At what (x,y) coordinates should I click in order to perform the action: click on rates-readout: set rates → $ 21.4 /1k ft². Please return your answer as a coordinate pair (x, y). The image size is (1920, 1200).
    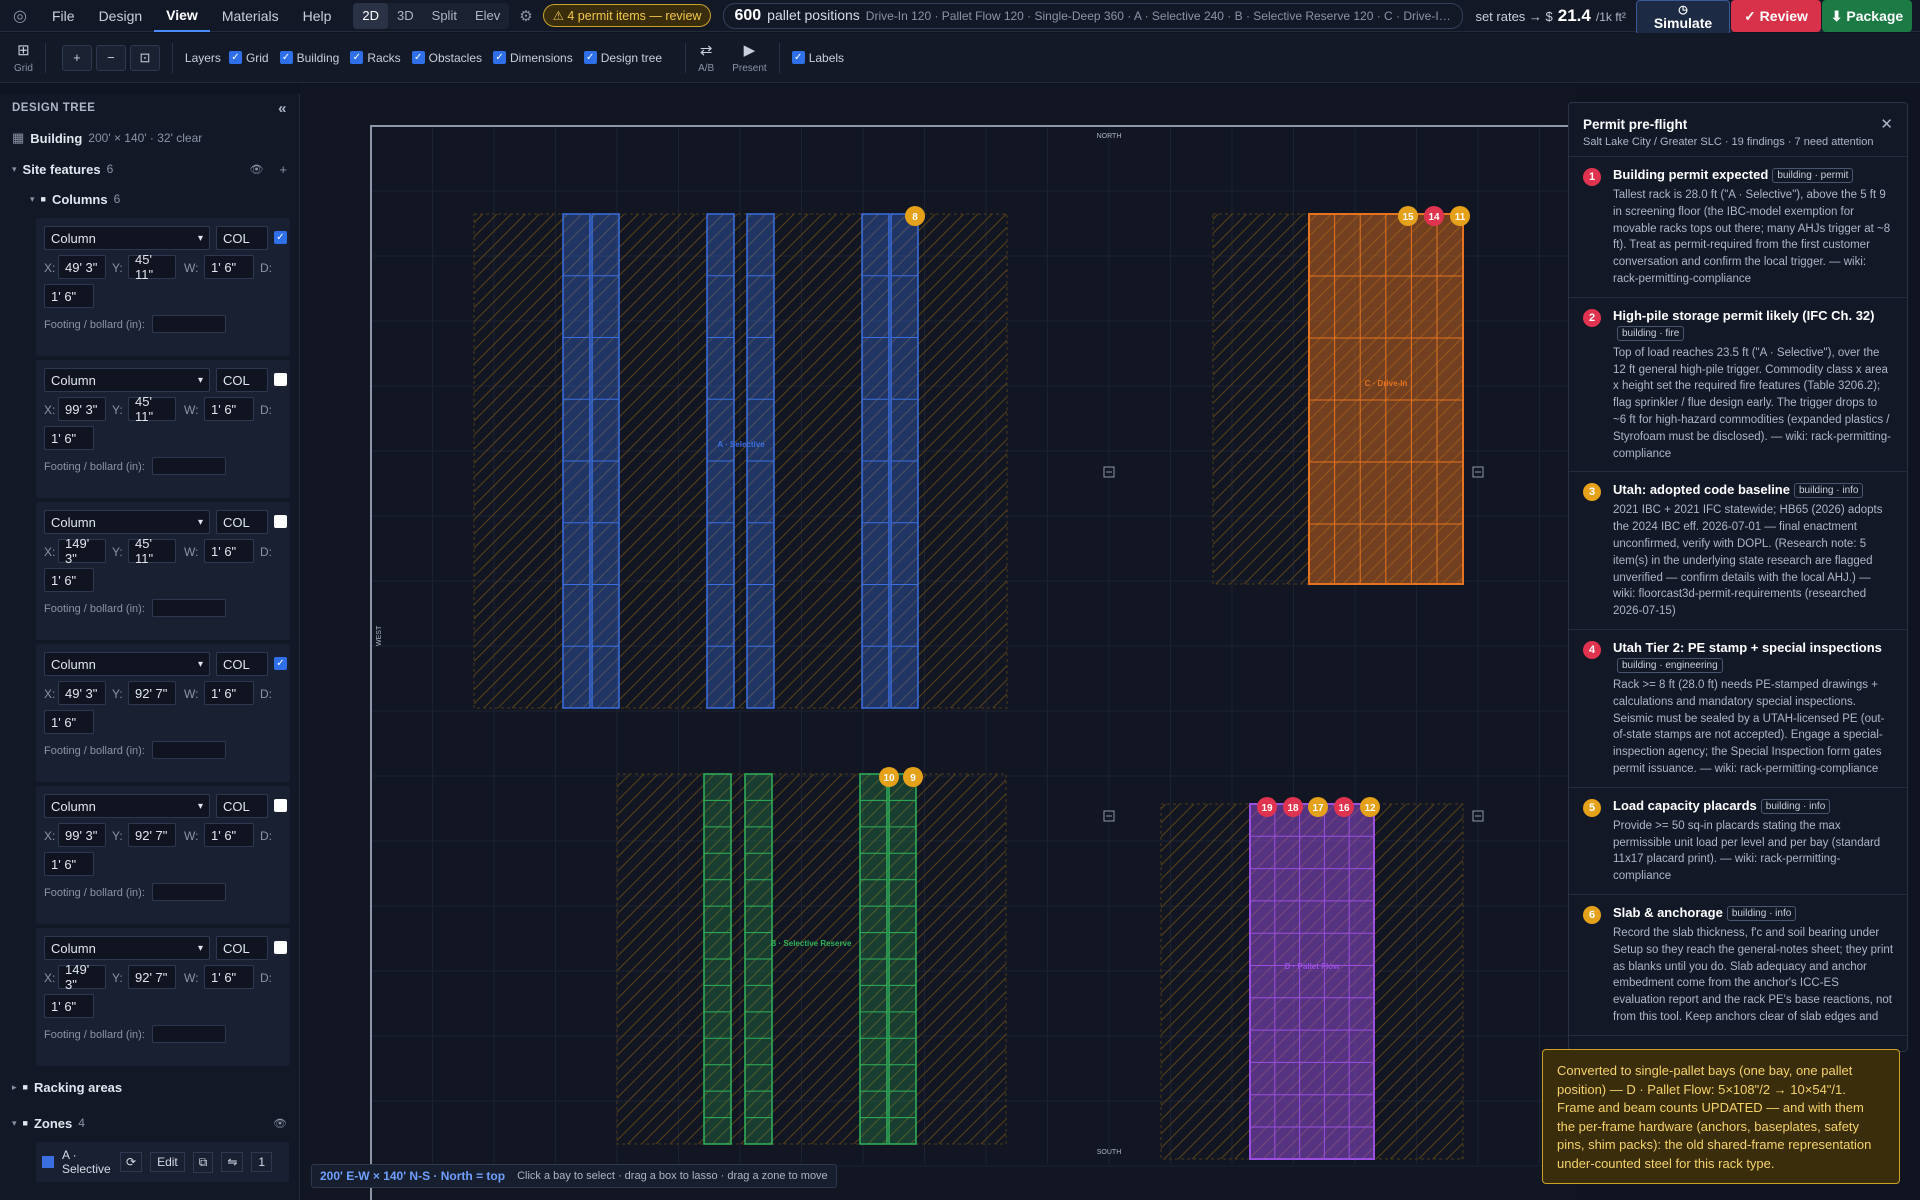
    Looking at the image, I should click on (1550, 16).